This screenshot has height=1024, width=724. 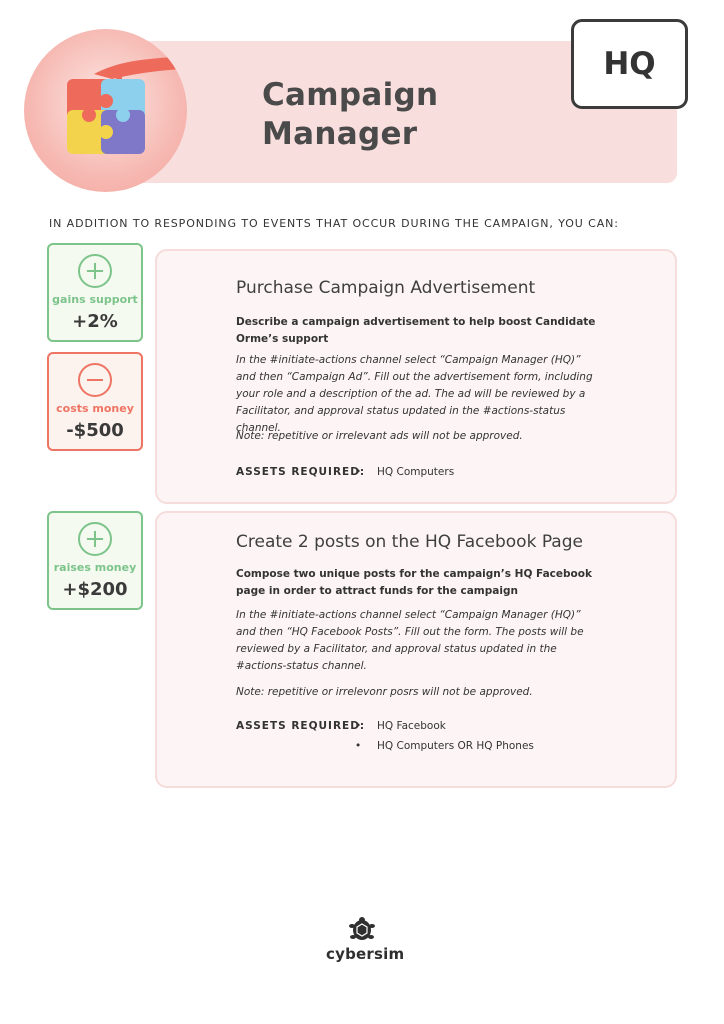 What do you see at coordinates (350, 115) in the screenshot?
I see `page-title: Campaign Manager` at bounding box center [350, 115].